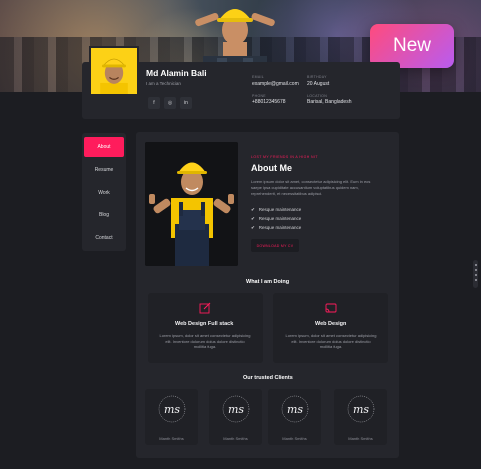 The image size is (481, 469). Describe the element at coordinates (275, 245) in the screenshot. I see `download-cv-button: DOWNLOAD MY CV` at that location.